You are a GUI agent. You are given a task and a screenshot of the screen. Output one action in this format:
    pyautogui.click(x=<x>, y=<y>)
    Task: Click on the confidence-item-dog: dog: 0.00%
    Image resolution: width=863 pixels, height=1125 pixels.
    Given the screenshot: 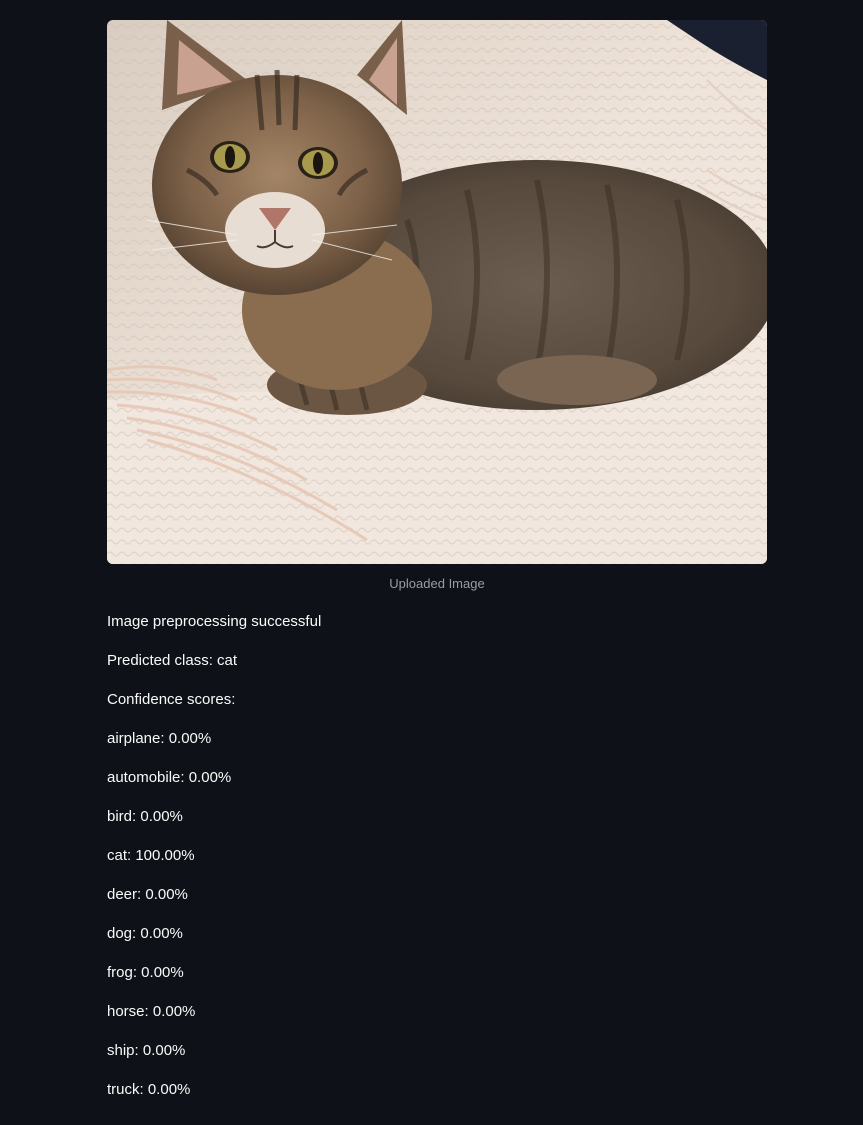 What is the action you would take?
    pyautogui.click(x=145, y=933)
    